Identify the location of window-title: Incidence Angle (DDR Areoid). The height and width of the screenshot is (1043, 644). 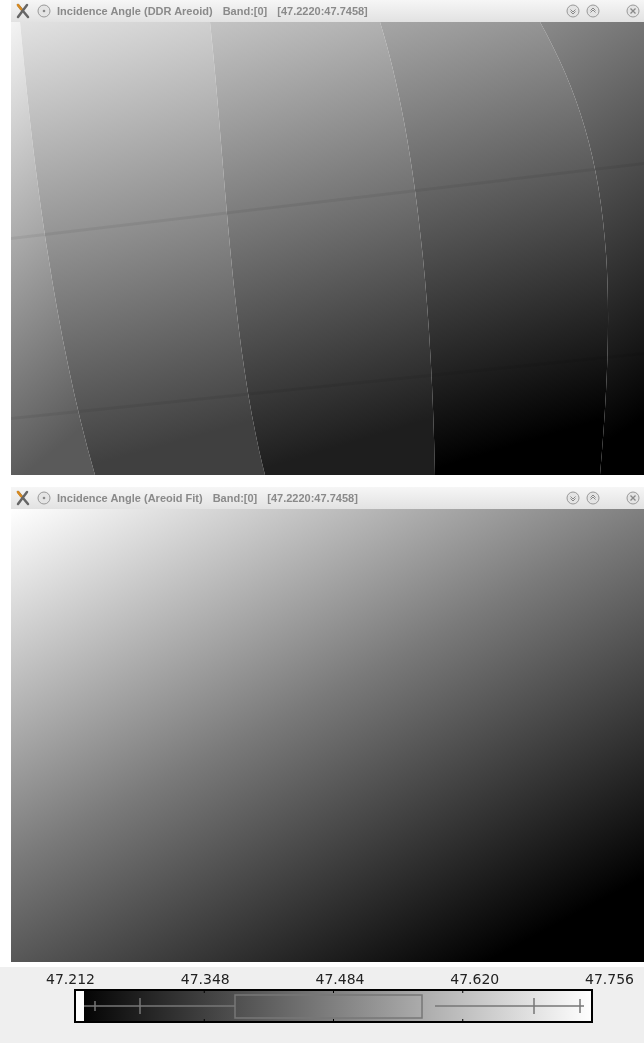
(135, 11).